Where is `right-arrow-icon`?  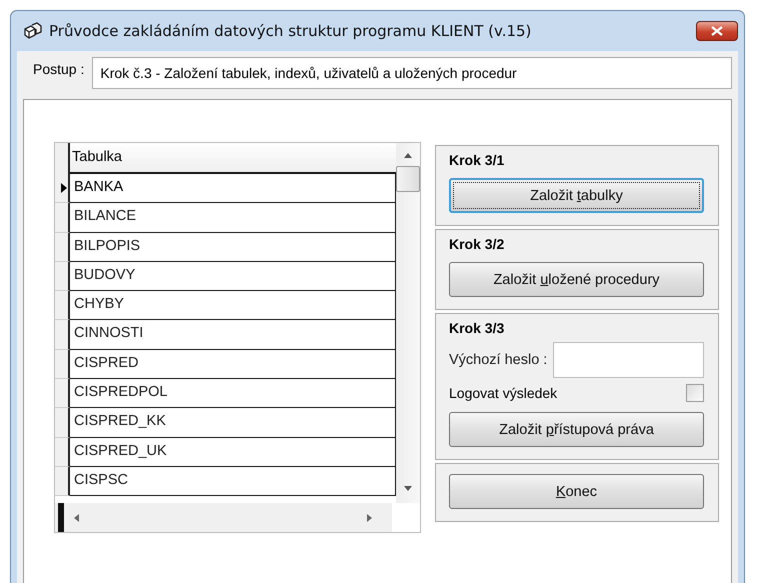
right-arrow-icon is located at coordinates (369, 518).